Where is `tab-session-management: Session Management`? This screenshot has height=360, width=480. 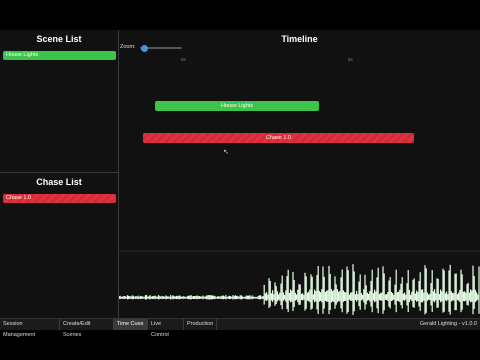 tab-session-management: Session Management is located at coordinates (30, 328).